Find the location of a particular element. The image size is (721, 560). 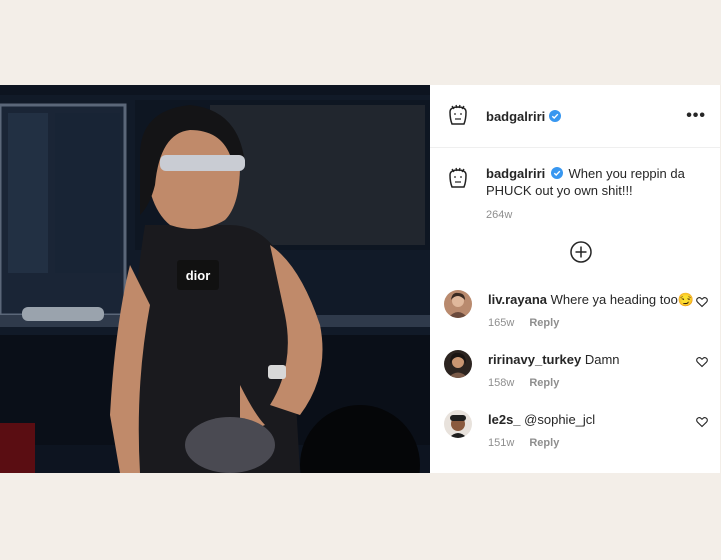

comment-username: ririnavy_turkey is located at coordinates (534, 359).